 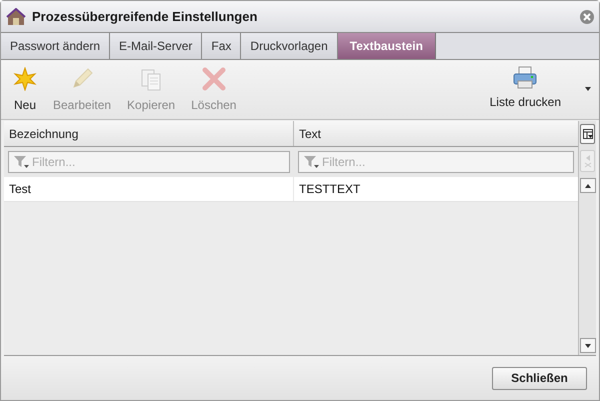 I want to click on new-button: Neu, so click(x=25, y=91).